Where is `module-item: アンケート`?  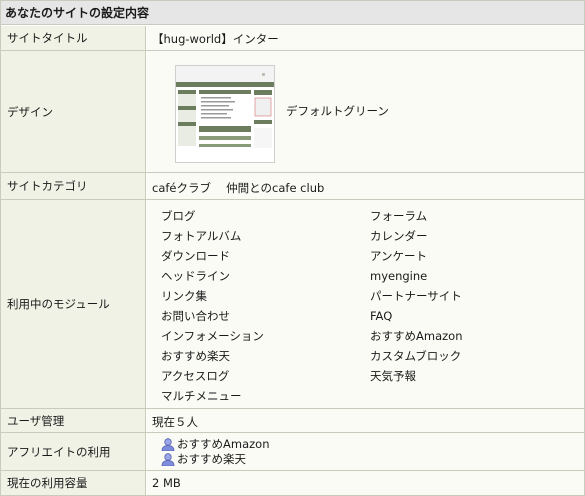
module-item: アンケート is located at coordinates (399, 256).